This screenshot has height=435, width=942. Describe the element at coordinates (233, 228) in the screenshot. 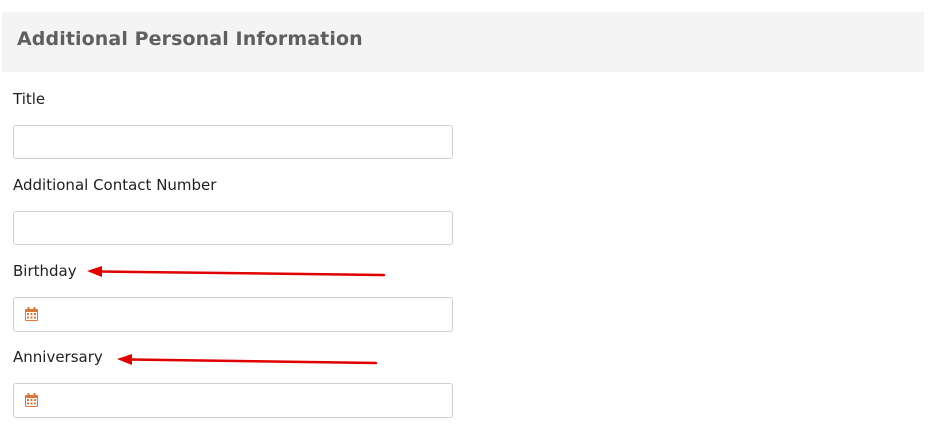

I see `contact-number-input` at that location.